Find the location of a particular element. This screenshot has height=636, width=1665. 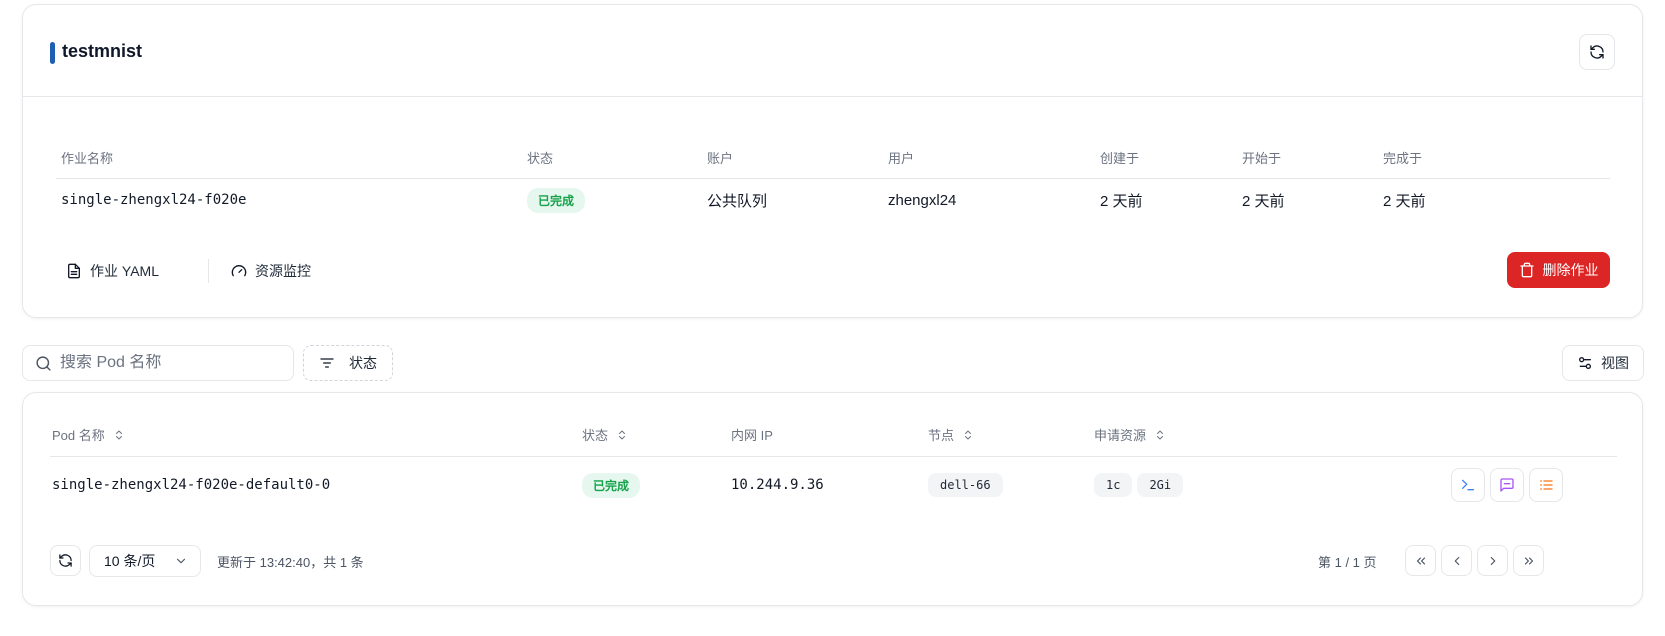

pod-table-header: Pod 名称 状态 内网 IP 节点 申请资源 is located at coordinates (833, 435).